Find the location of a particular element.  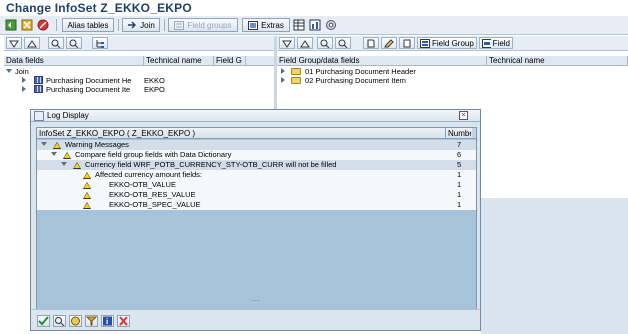

tree-root-label: Join is located at coordinates (22, 71).